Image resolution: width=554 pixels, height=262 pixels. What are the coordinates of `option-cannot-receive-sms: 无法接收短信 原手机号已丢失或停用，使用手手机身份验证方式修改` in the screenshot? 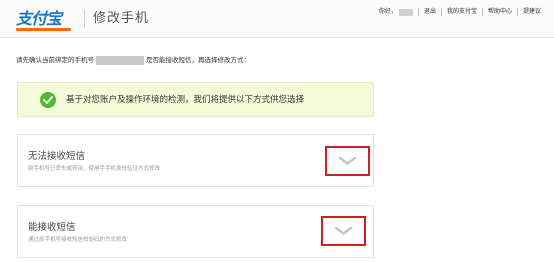 It's located at (195, 160).